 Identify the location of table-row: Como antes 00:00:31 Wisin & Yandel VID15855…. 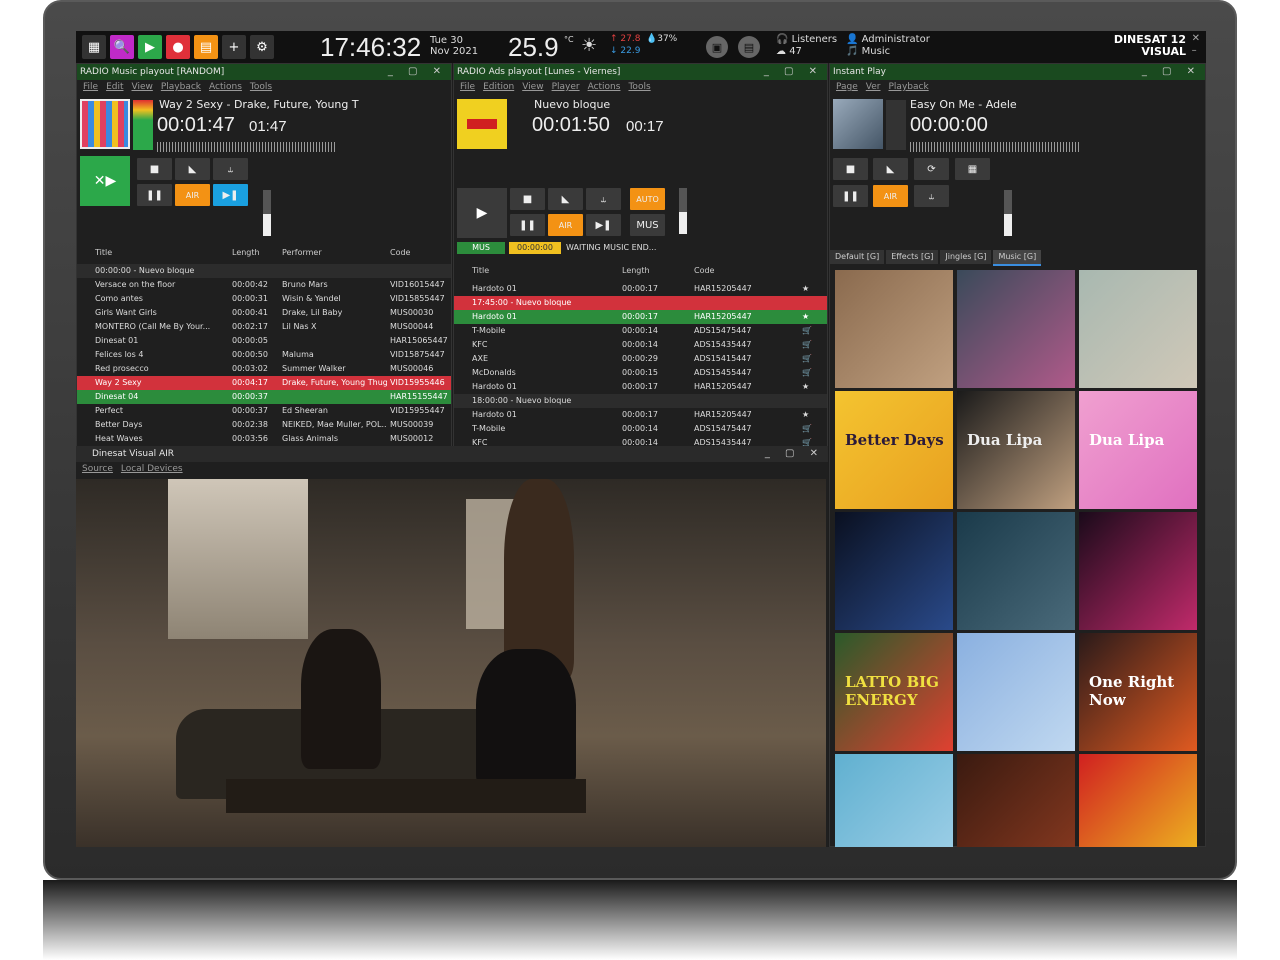
(264, 299).